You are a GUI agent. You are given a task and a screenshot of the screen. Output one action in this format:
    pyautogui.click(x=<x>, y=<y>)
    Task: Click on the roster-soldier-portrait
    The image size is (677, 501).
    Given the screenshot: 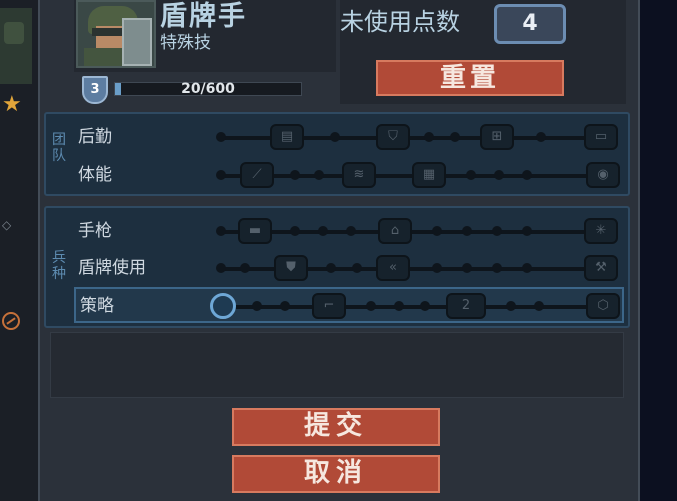 What is the action you would take?
    pyautogui.click(x=16, y=46)
    